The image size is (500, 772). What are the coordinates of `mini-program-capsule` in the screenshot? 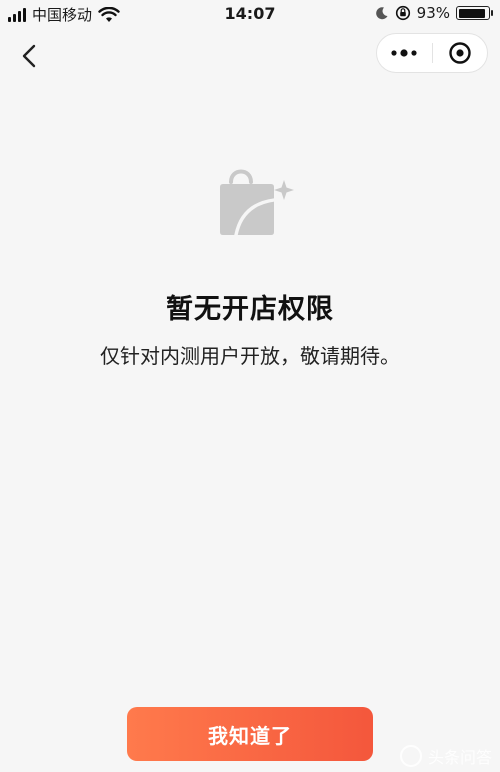 It's located at (432, 53).